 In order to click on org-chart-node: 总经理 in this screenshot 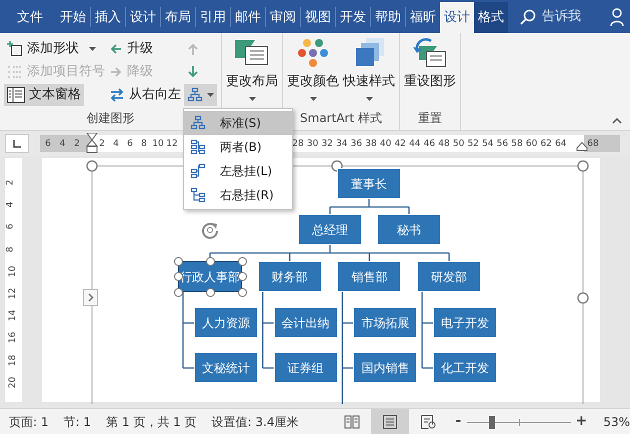, I will do `click(330, 229)`.